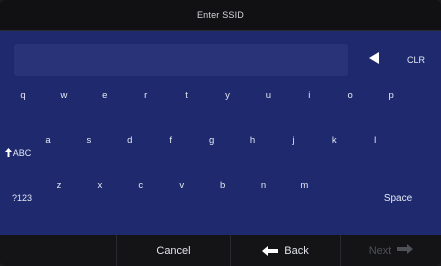  I want to click on key-m: m, so click(304, 185).